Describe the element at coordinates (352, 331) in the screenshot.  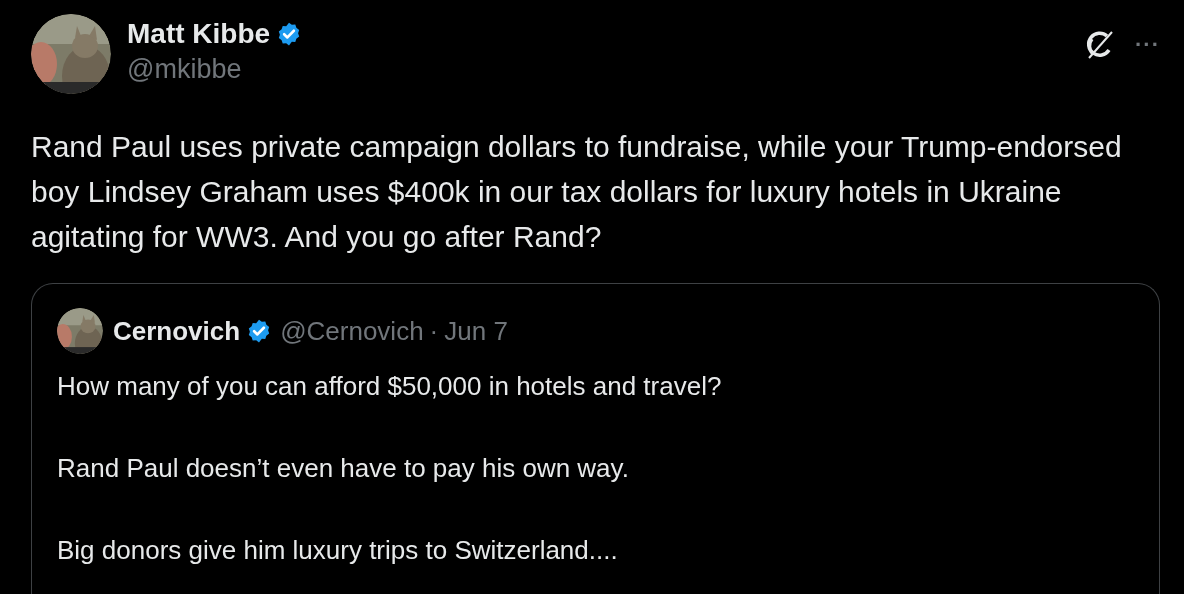
I see `quoted-author-handle: @Cernovich` at that location.